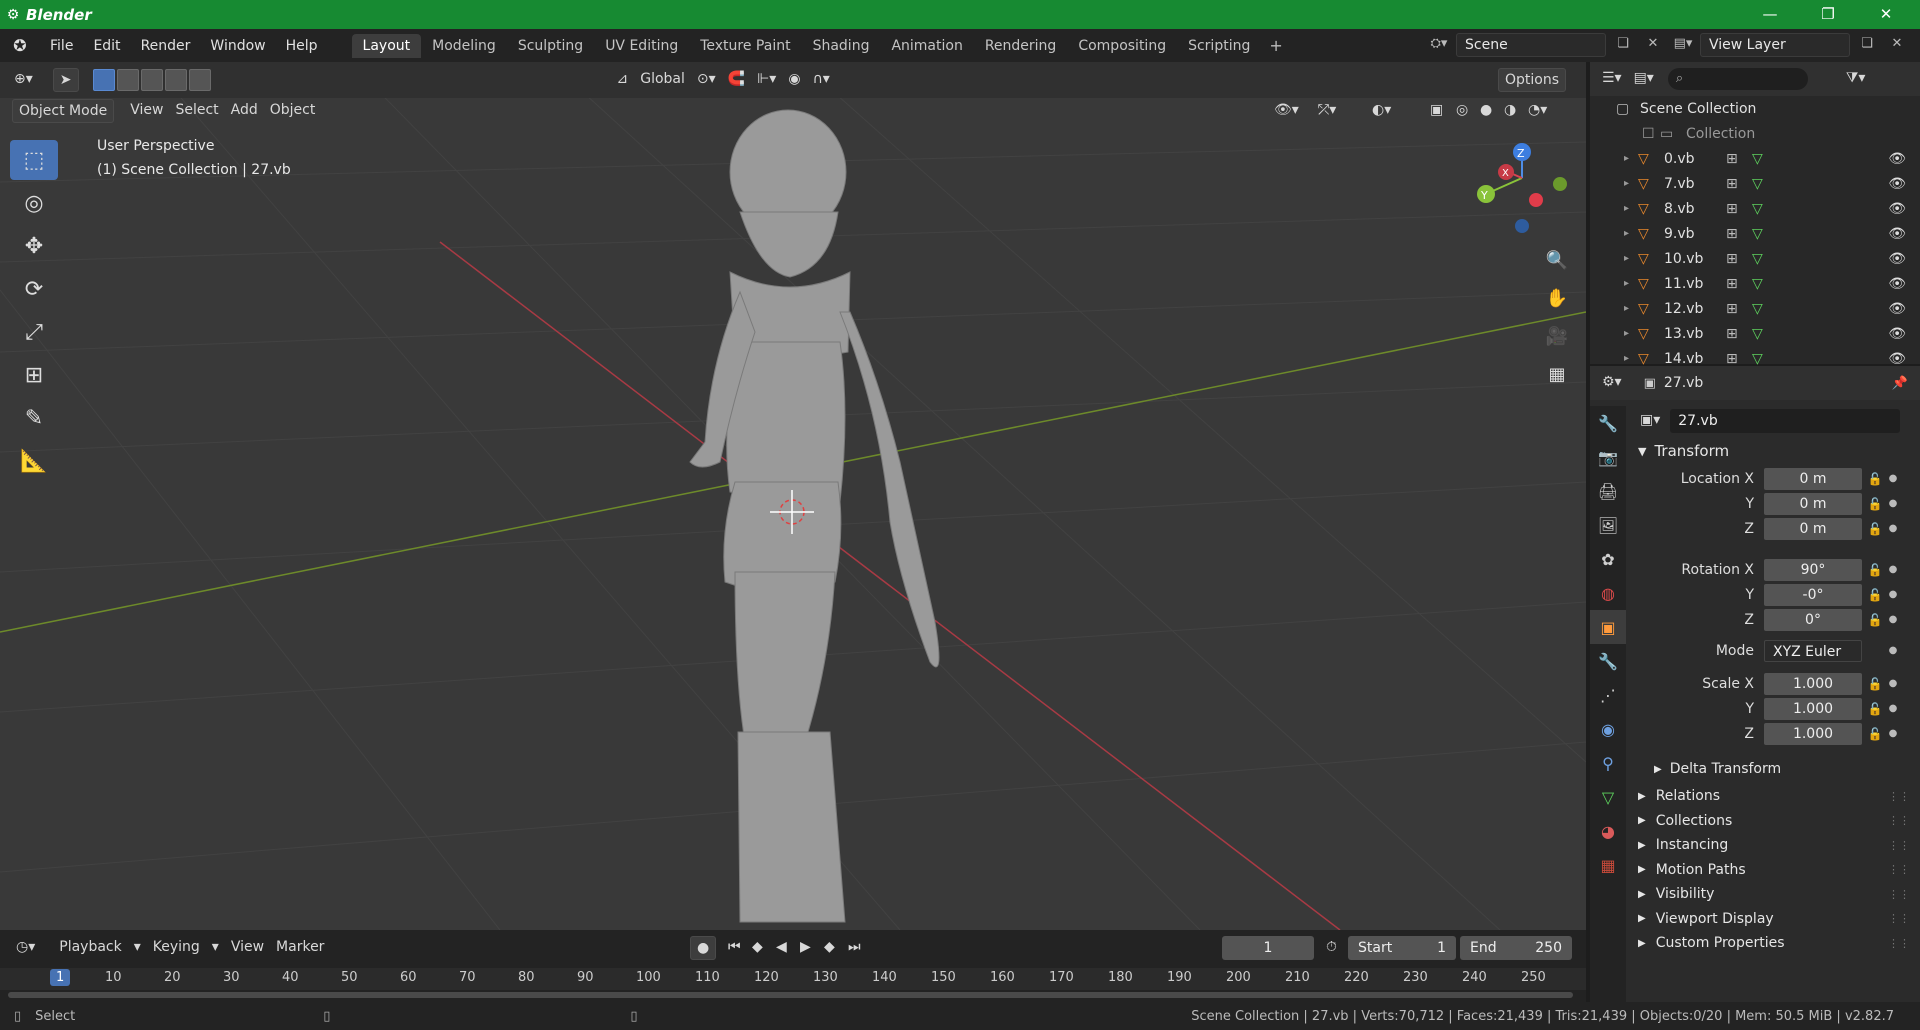  What do you see at coordinates (1608, 457) in the screenshot?
I see `render-tab-icon: 📷` at bounding box center [1608, 457].